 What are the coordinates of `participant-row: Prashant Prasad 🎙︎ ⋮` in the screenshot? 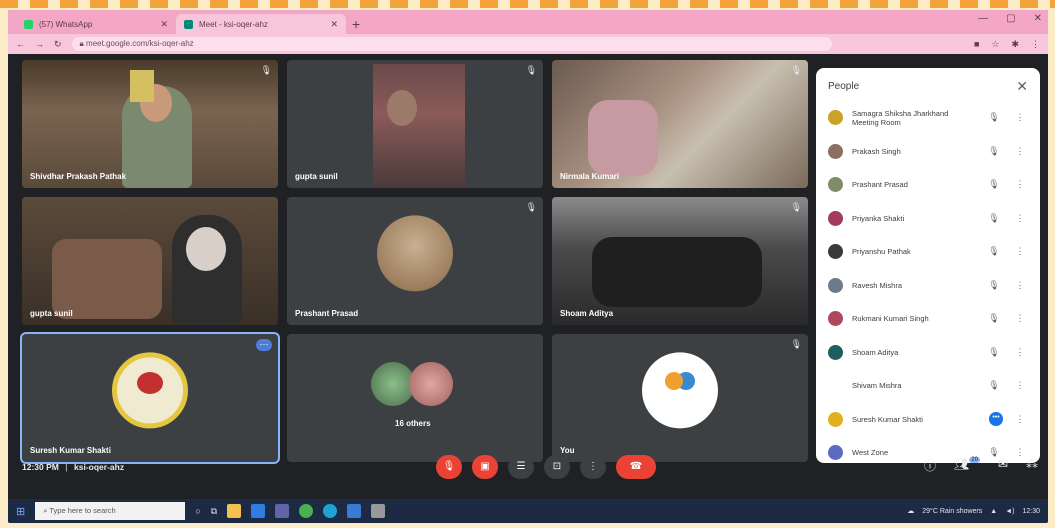 It's located at (928, 185).